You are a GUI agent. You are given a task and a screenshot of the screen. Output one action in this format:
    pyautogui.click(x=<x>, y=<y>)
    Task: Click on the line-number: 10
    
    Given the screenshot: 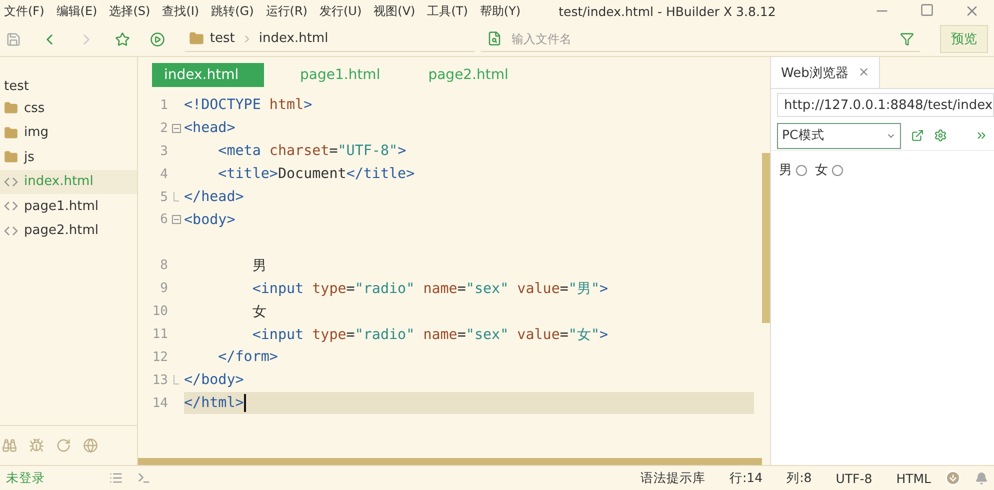 What is the action you would take?
    pyautogui.click(x=159, y=311)
    